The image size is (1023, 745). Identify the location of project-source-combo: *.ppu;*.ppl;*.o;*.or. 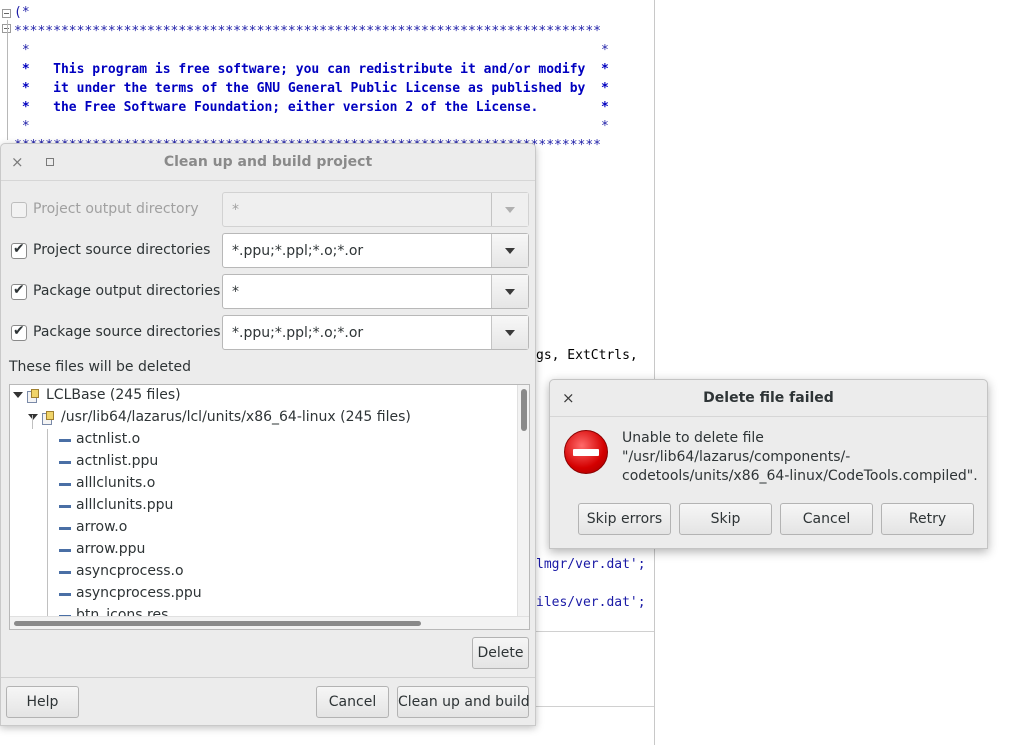
(375, 250).